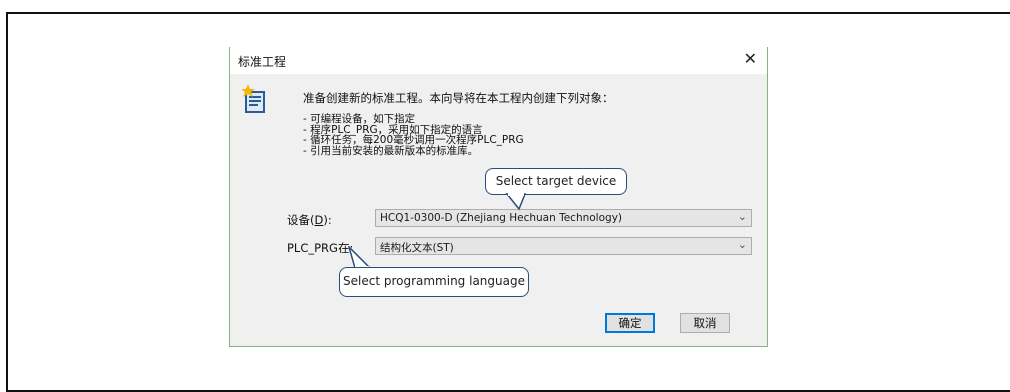 This screenshot has height=392, width=1010. Describe the element at coordinates (359, 119) in the screenshot. I see `list-item: - 可编程设备，如下指定` at that location.